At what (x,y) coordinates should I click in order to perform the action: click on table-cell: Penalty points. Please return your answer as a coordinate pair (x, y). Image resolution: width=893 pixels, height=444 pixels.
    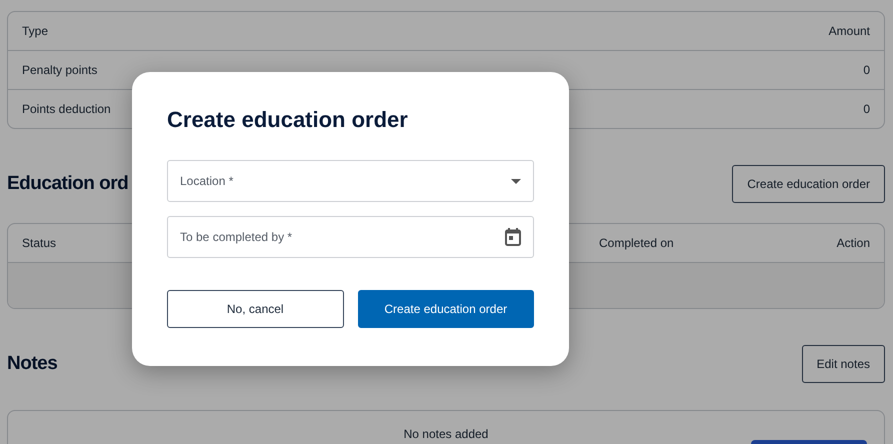
    Looking at the image, I should click on (60, 70).